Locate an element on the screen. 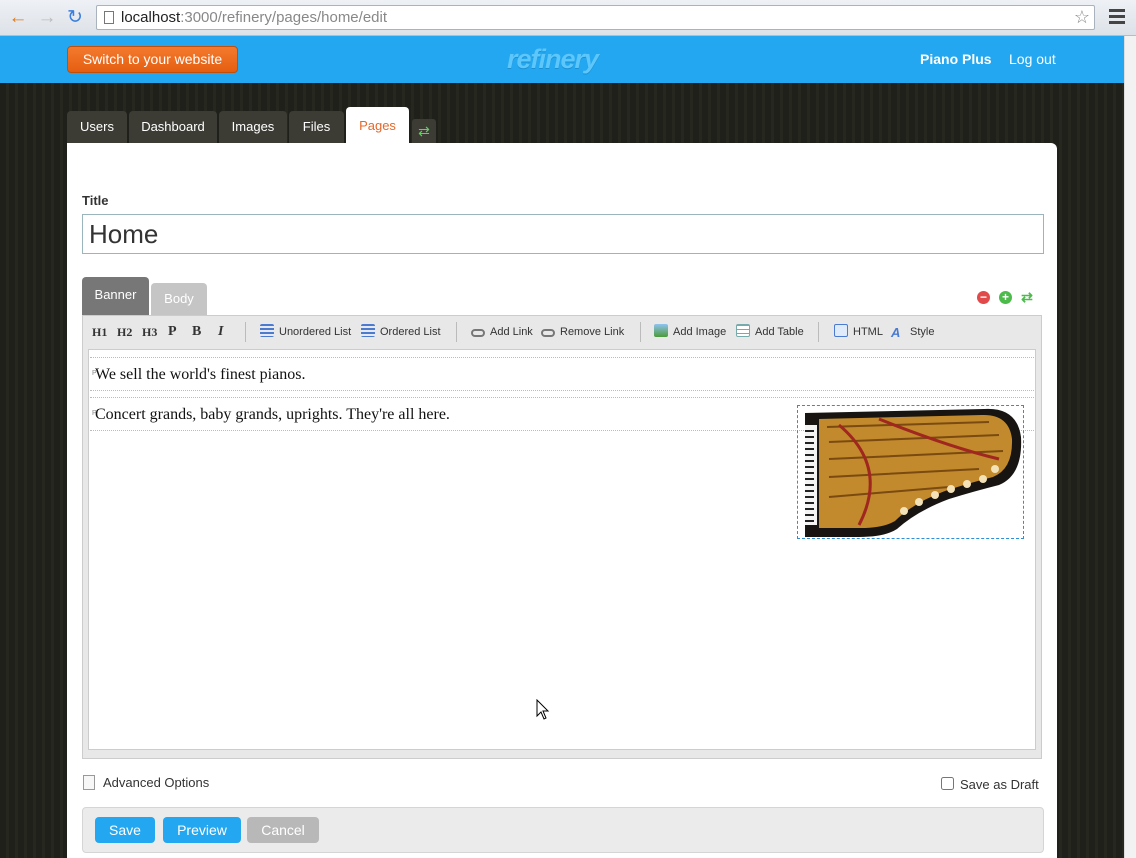  refinery-logo: refinery is located at coordinates (553, 59).